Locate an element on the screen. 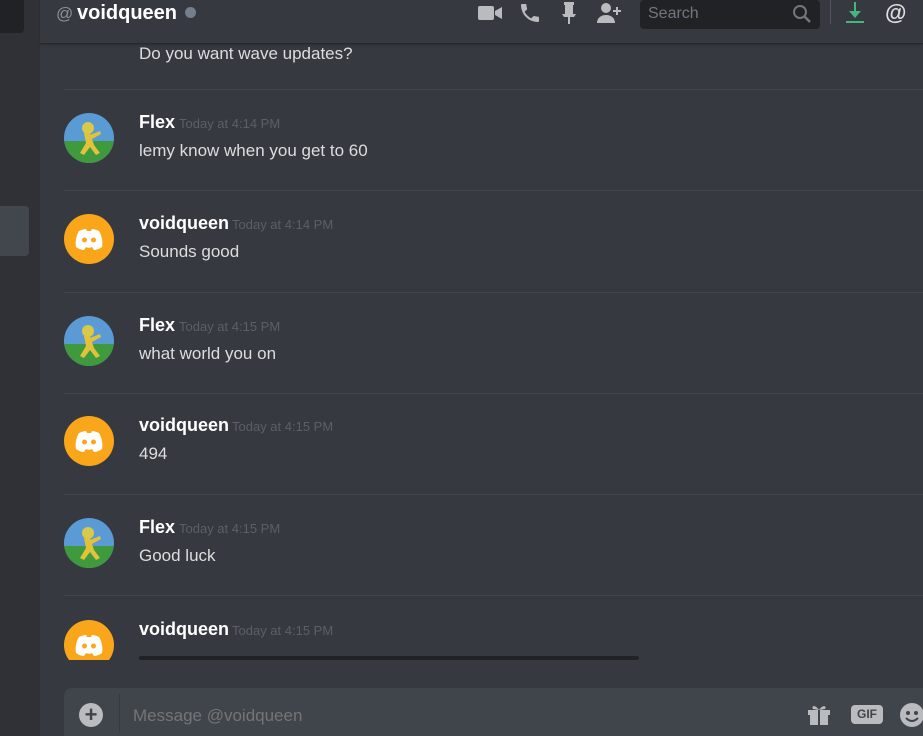 This screenshot has height=736, width=923. gift-icon is located at coordinates (819, 716).